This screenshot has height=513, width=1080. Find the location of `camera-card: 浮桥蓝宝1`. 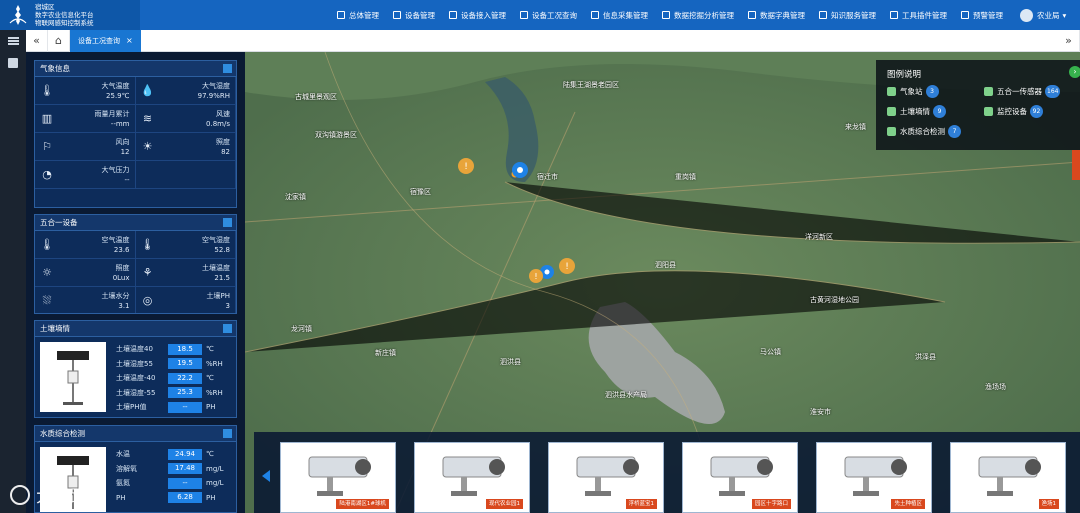

camera-card: 浮桥蓝宝1 is located at coordinates (606, 477).